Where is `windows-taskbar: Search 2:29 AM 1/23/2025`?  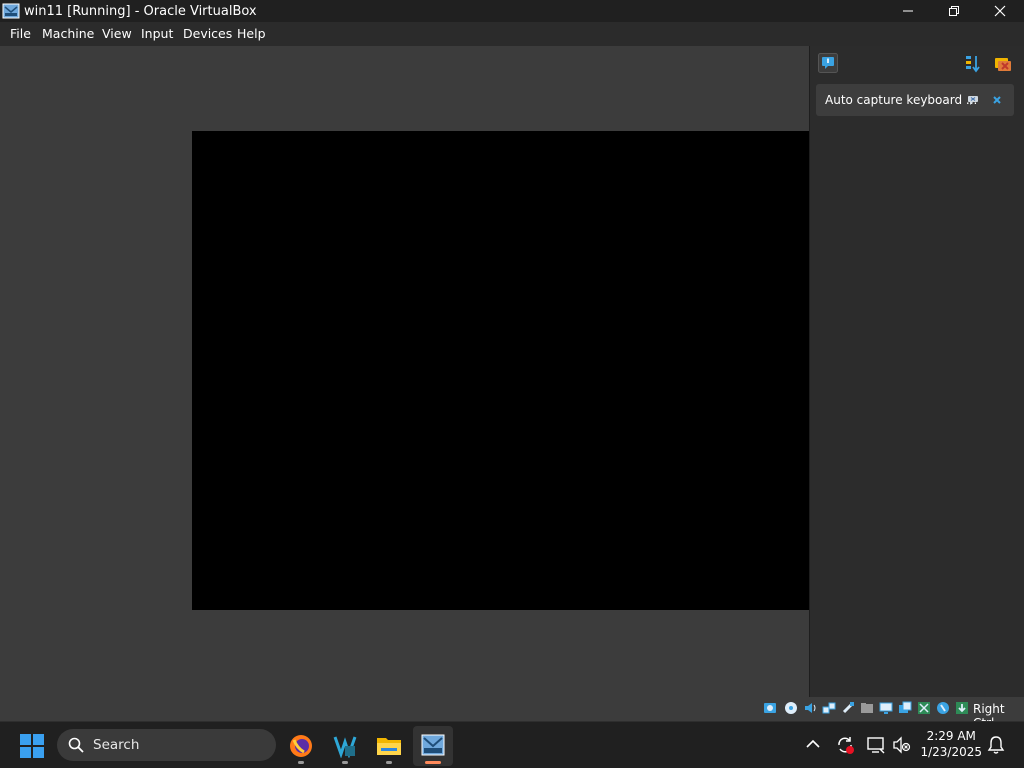
windows-taskbar: Search 2:29 AM 1/23/2025 is located at coordinates (512, 744).